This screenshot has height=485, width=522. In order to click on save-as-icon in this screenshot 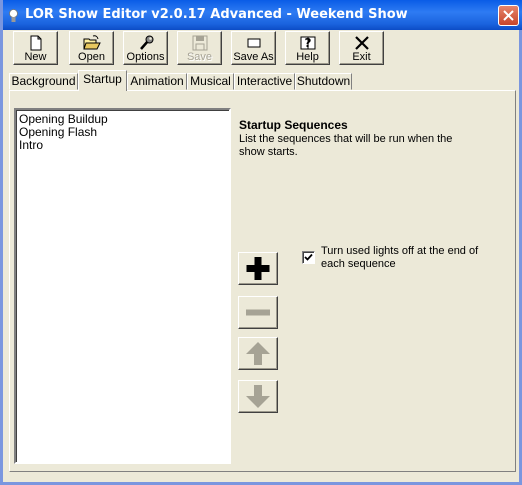, I will do `click(253, 43)`.